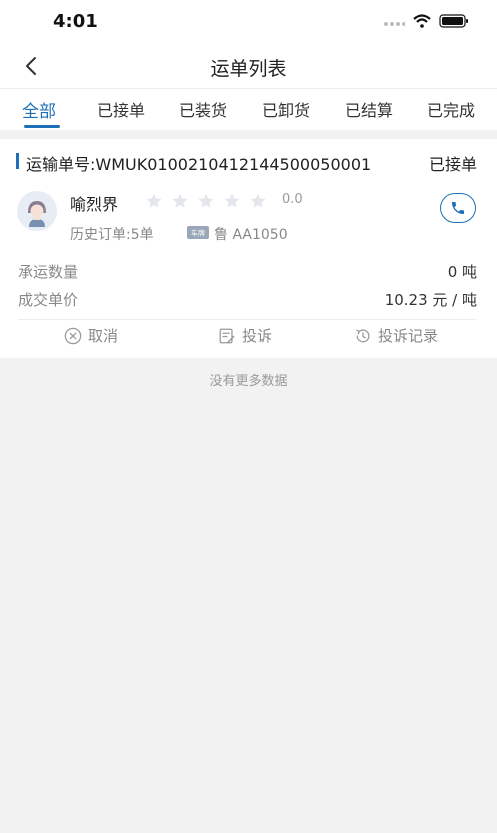 Image resolution: width=497 pixels, height=833 pixels. I want to click on page-title: 运单列表, so click(248, 69).